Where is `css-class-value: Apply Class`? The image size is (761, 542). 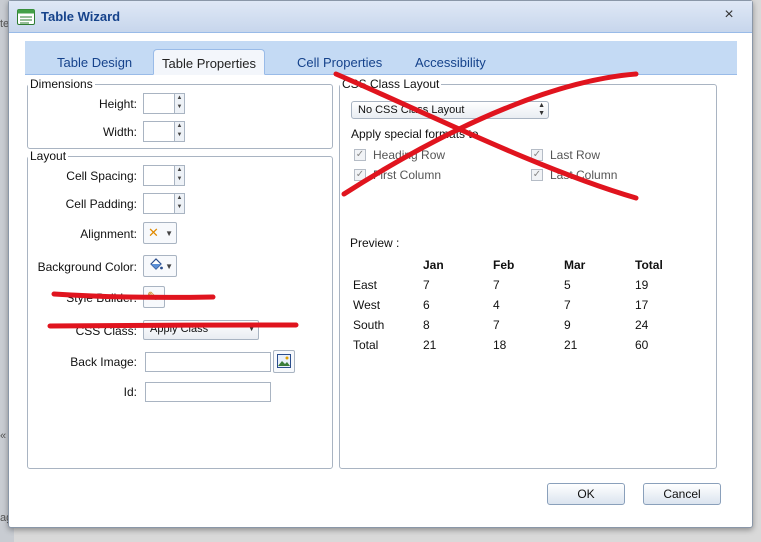 css-class-value: Apply Class is located at coordinates (179, 329).